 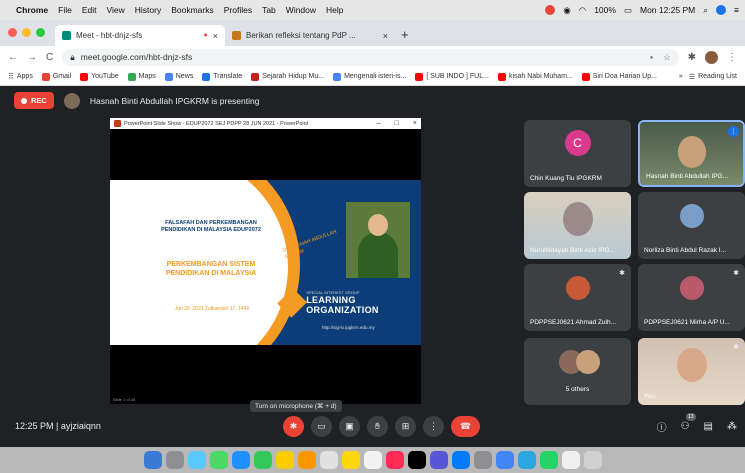 I want to click on youtube-icon, so click(x=585, y=76).